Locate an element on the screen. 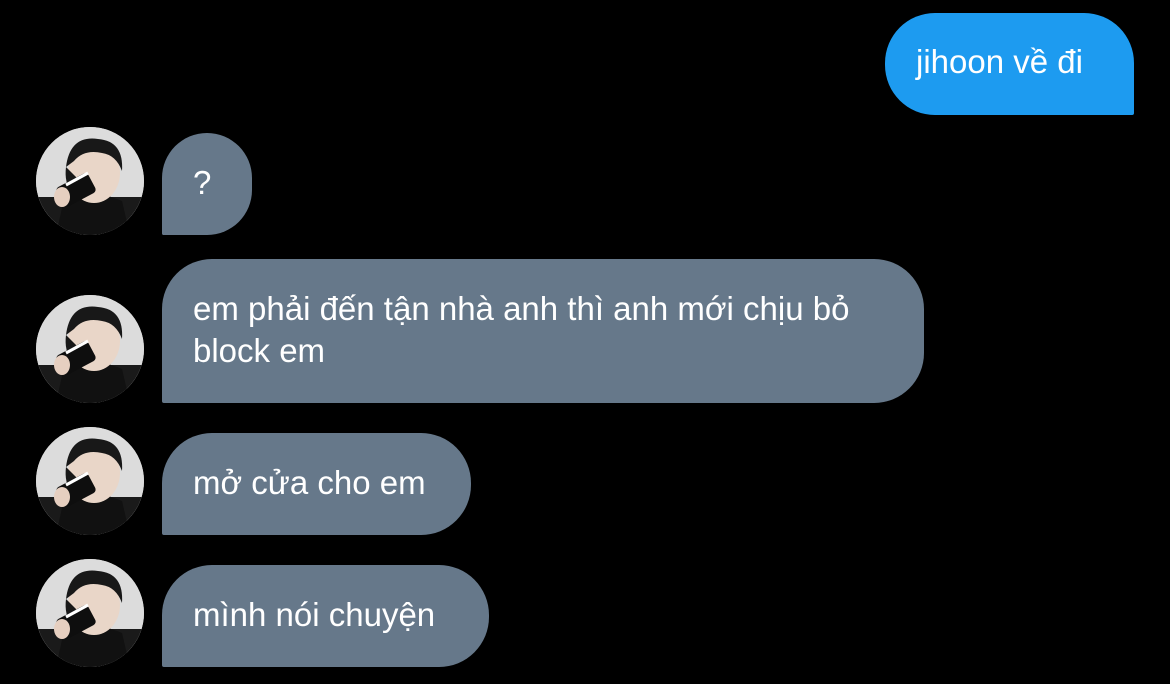 The width and height of the screenshot is (1170, 684). received-message-bubble: mở cửa cho em is located at coordinates (316, 484).